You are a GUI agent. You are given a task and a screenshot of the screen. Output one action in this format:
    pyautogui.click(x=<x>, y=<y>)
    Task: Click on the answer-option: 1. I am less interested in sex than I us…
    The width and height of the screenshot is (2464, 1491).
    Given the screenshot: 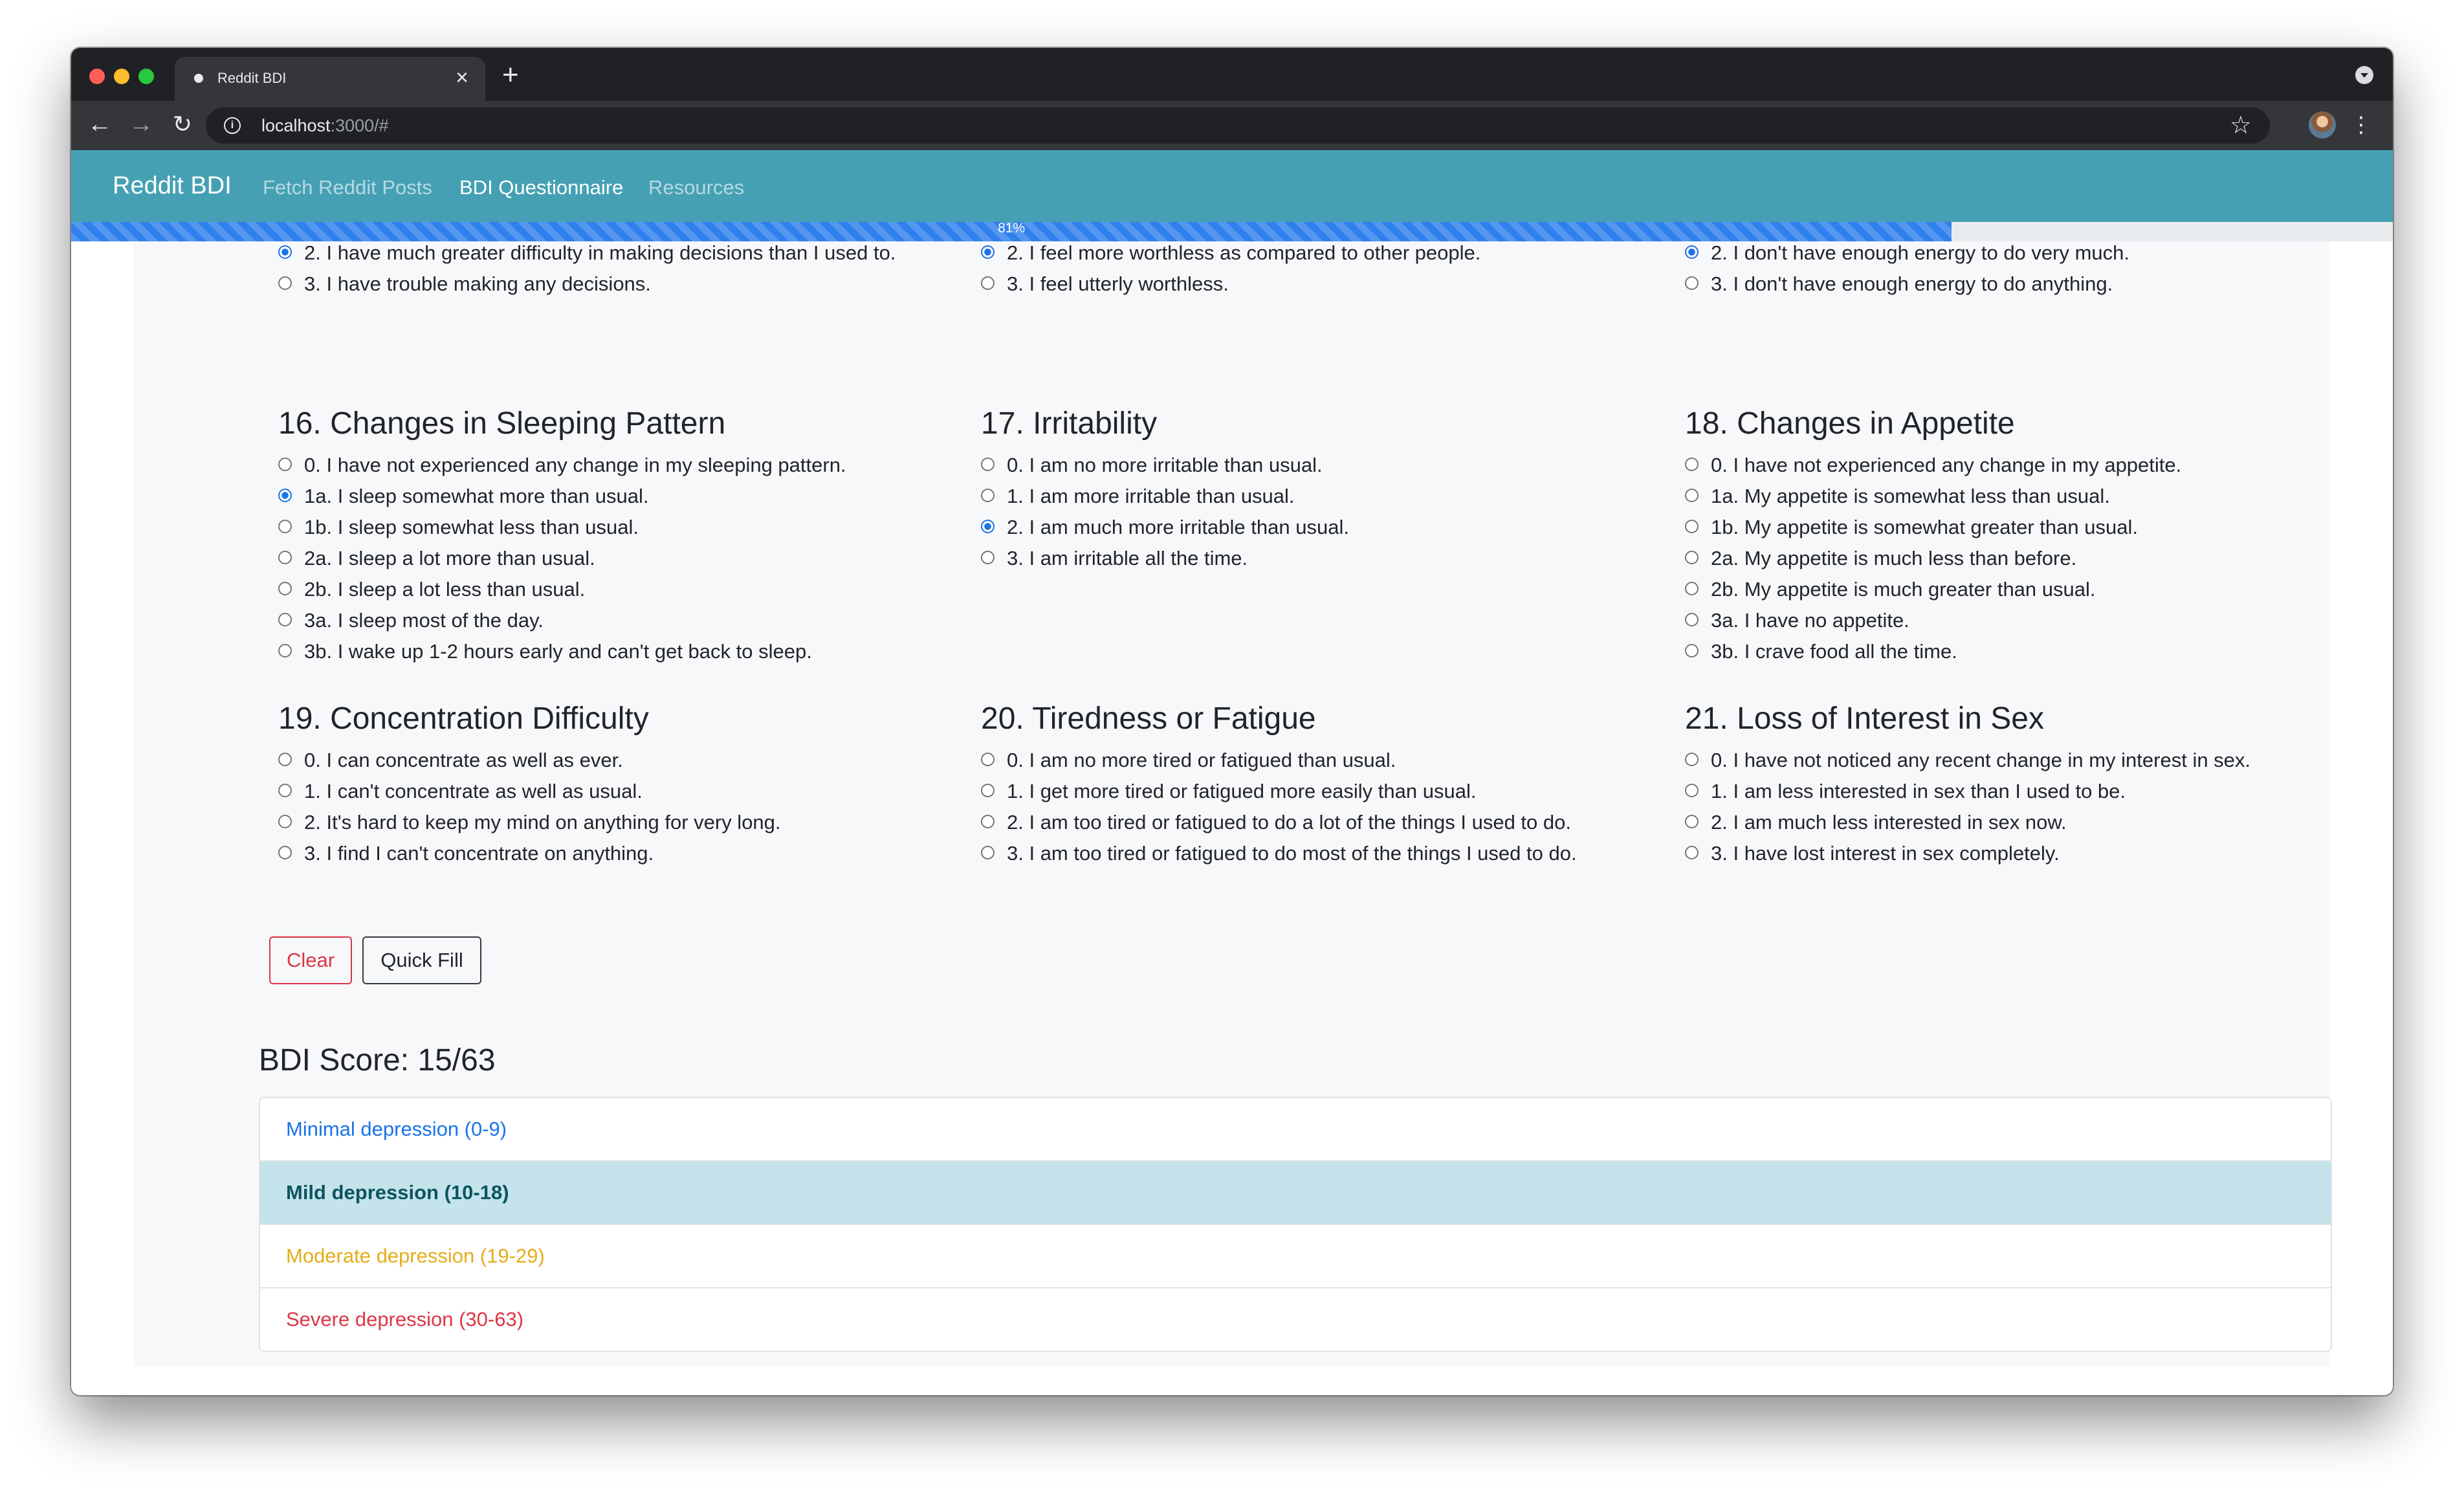 What is the action you would take?
    pyautogui.click(x=2028, y=791)
    